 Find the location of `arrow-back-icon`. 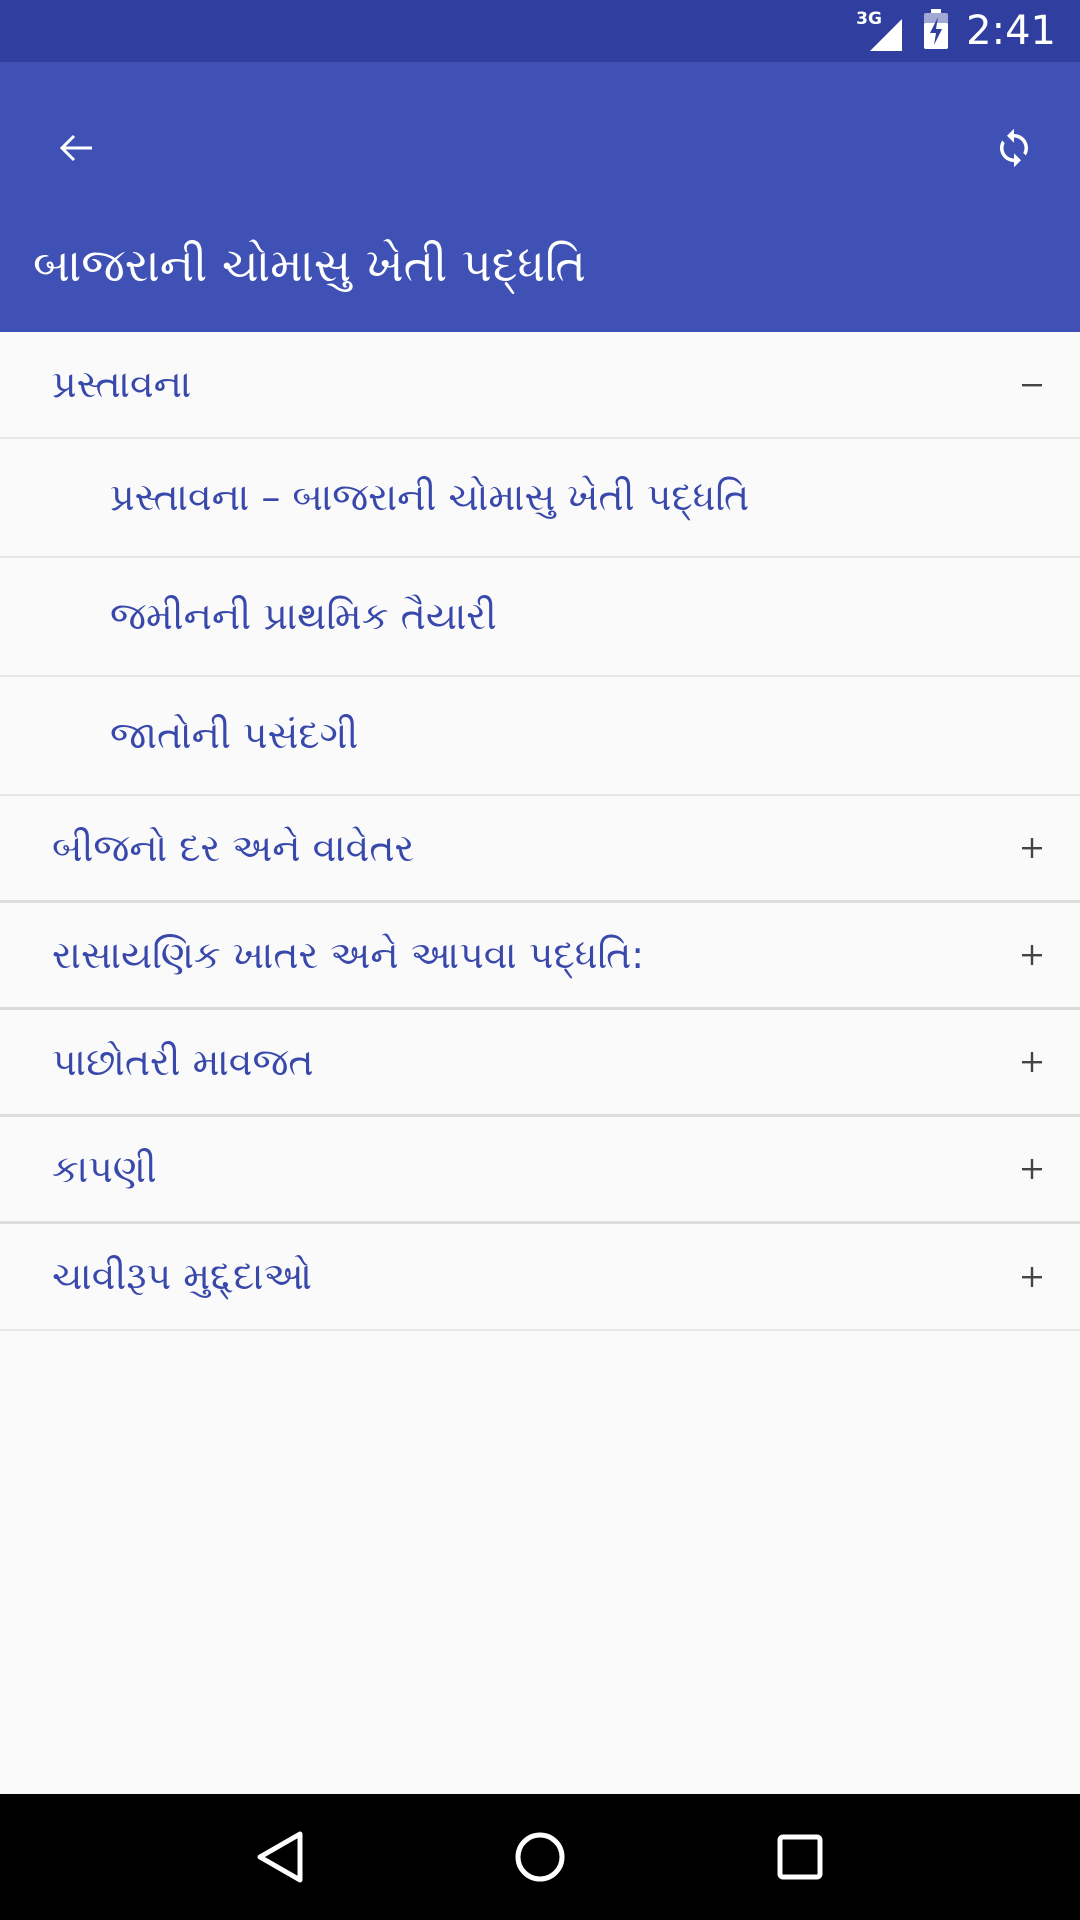

arrow-back-icon is located at coordinates (75, 148).